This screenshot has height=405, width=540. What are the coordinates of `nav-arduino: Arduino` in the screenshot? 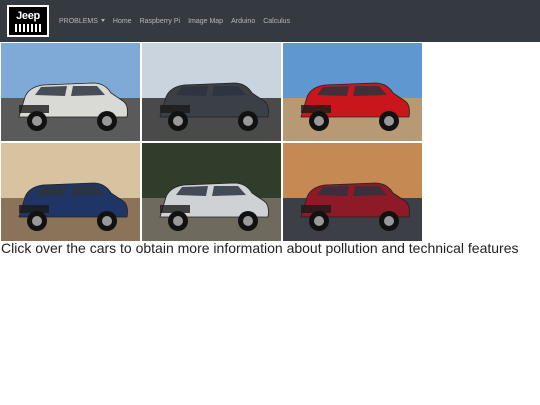 It's located at (243, 21).